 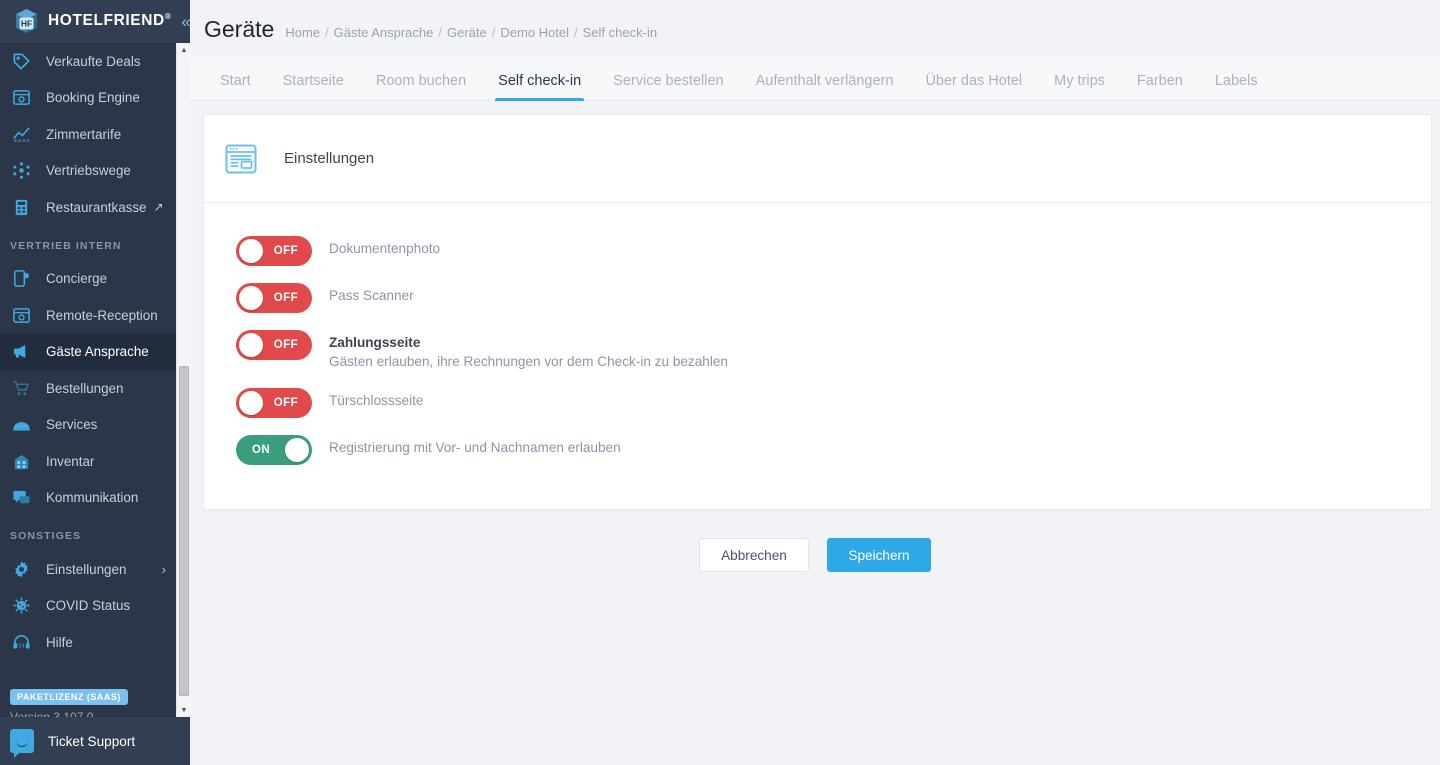 I want to click on tab-labels: Labels, so click(x=1236, y=87).